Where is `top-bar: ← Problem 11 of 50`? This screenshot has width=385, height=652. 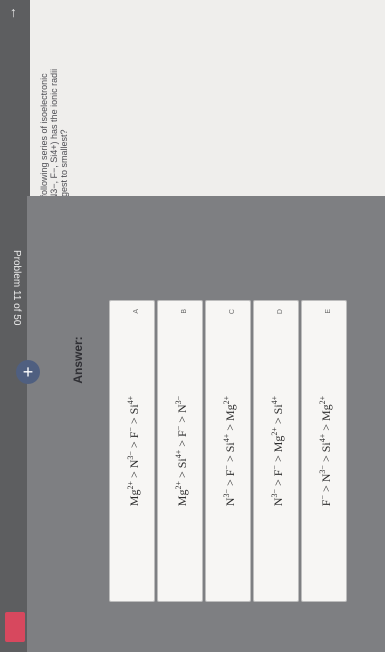
top-bar: ← Problem 11 of 50 is located at coordinates (15, 326).